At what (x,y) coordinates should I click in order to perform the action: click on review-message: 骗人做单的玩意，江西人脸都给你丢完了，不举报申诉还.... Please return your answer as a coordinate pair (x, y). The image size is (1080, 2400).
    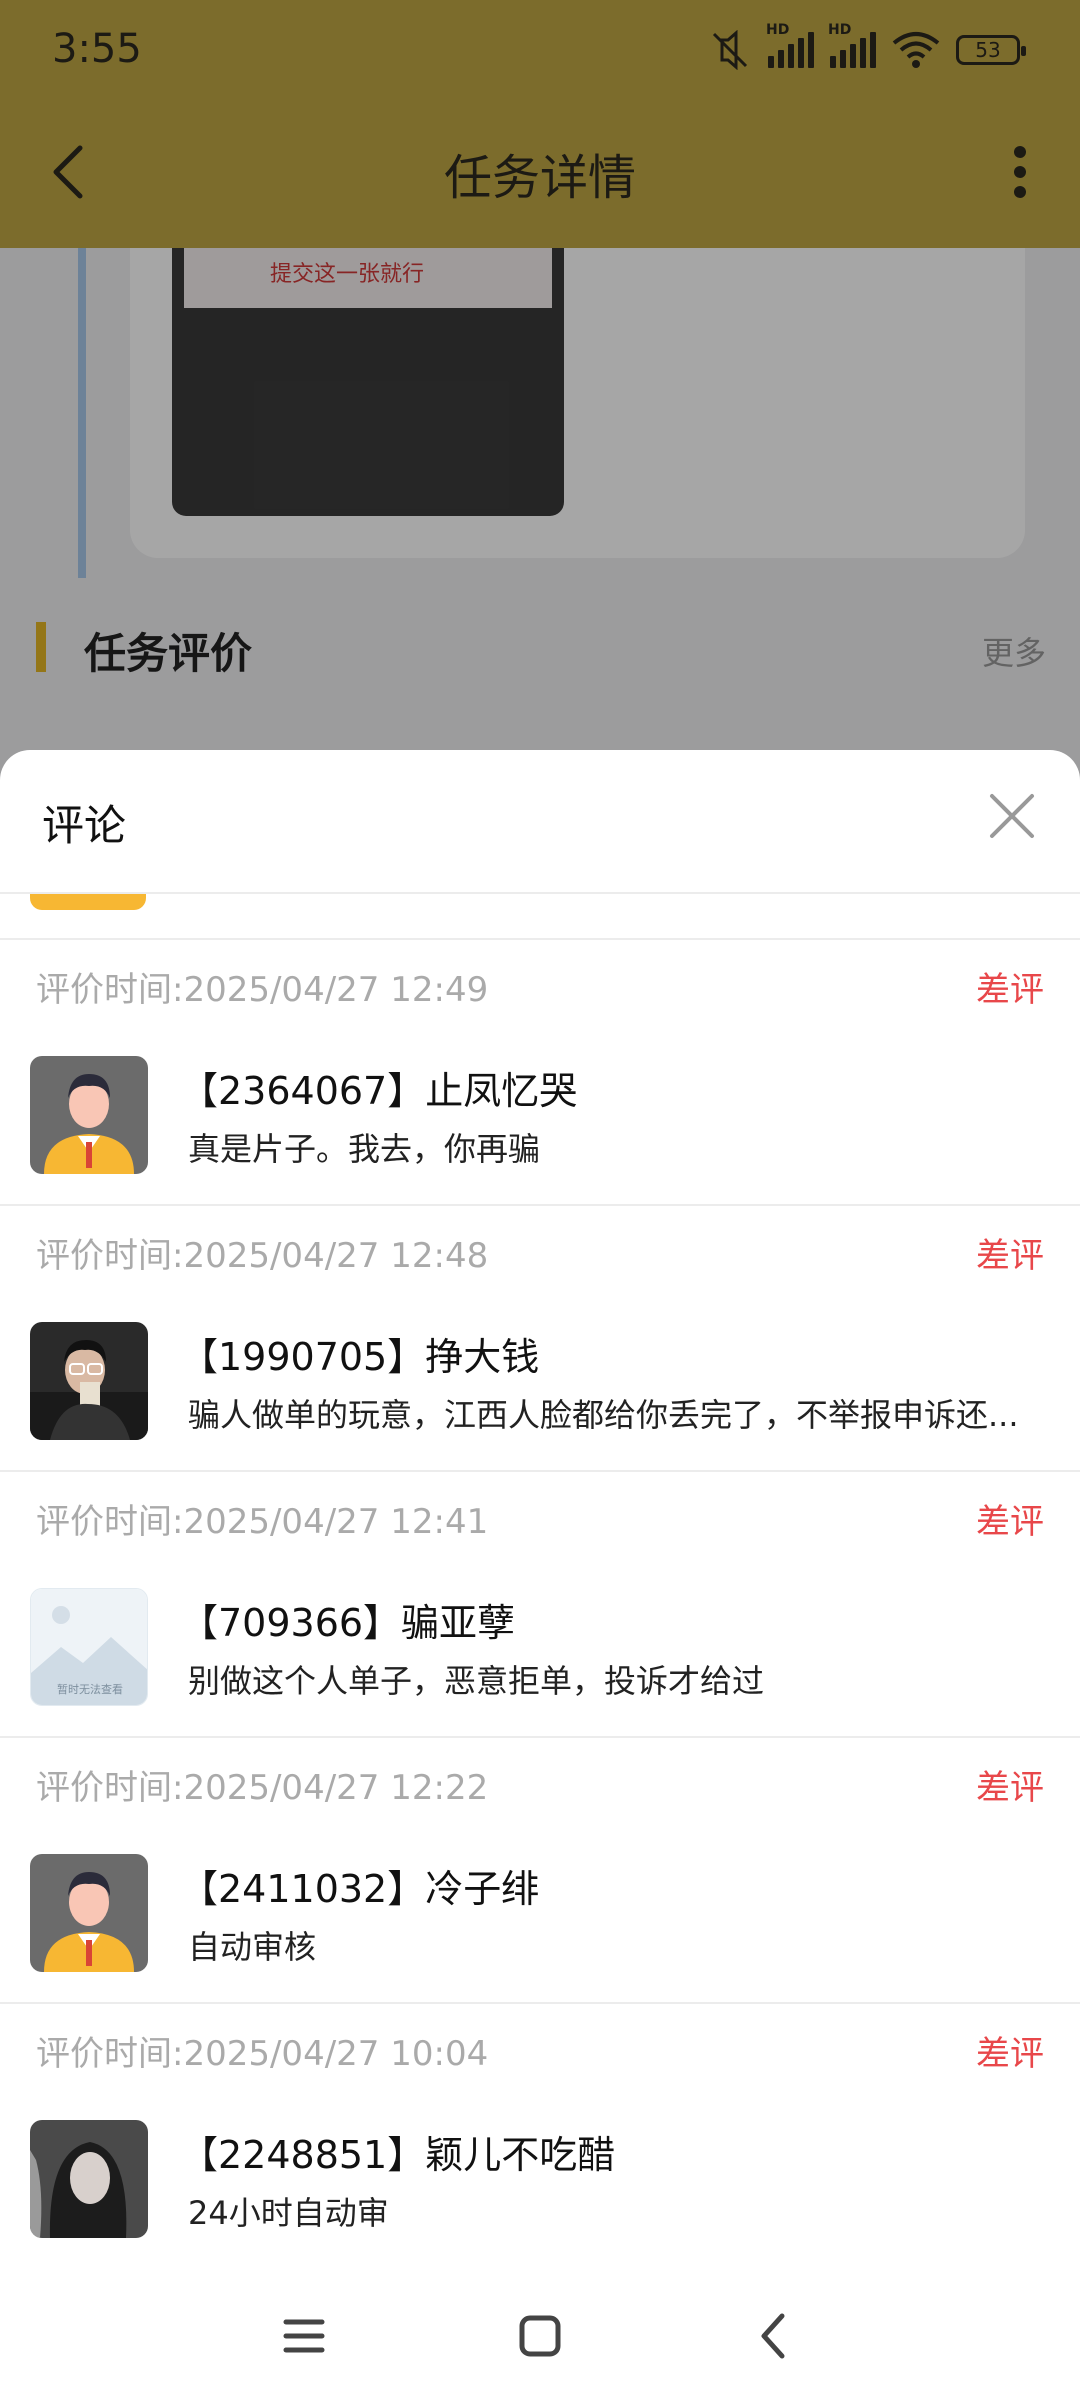
    Looking at the image, I should click on (603, 1415).